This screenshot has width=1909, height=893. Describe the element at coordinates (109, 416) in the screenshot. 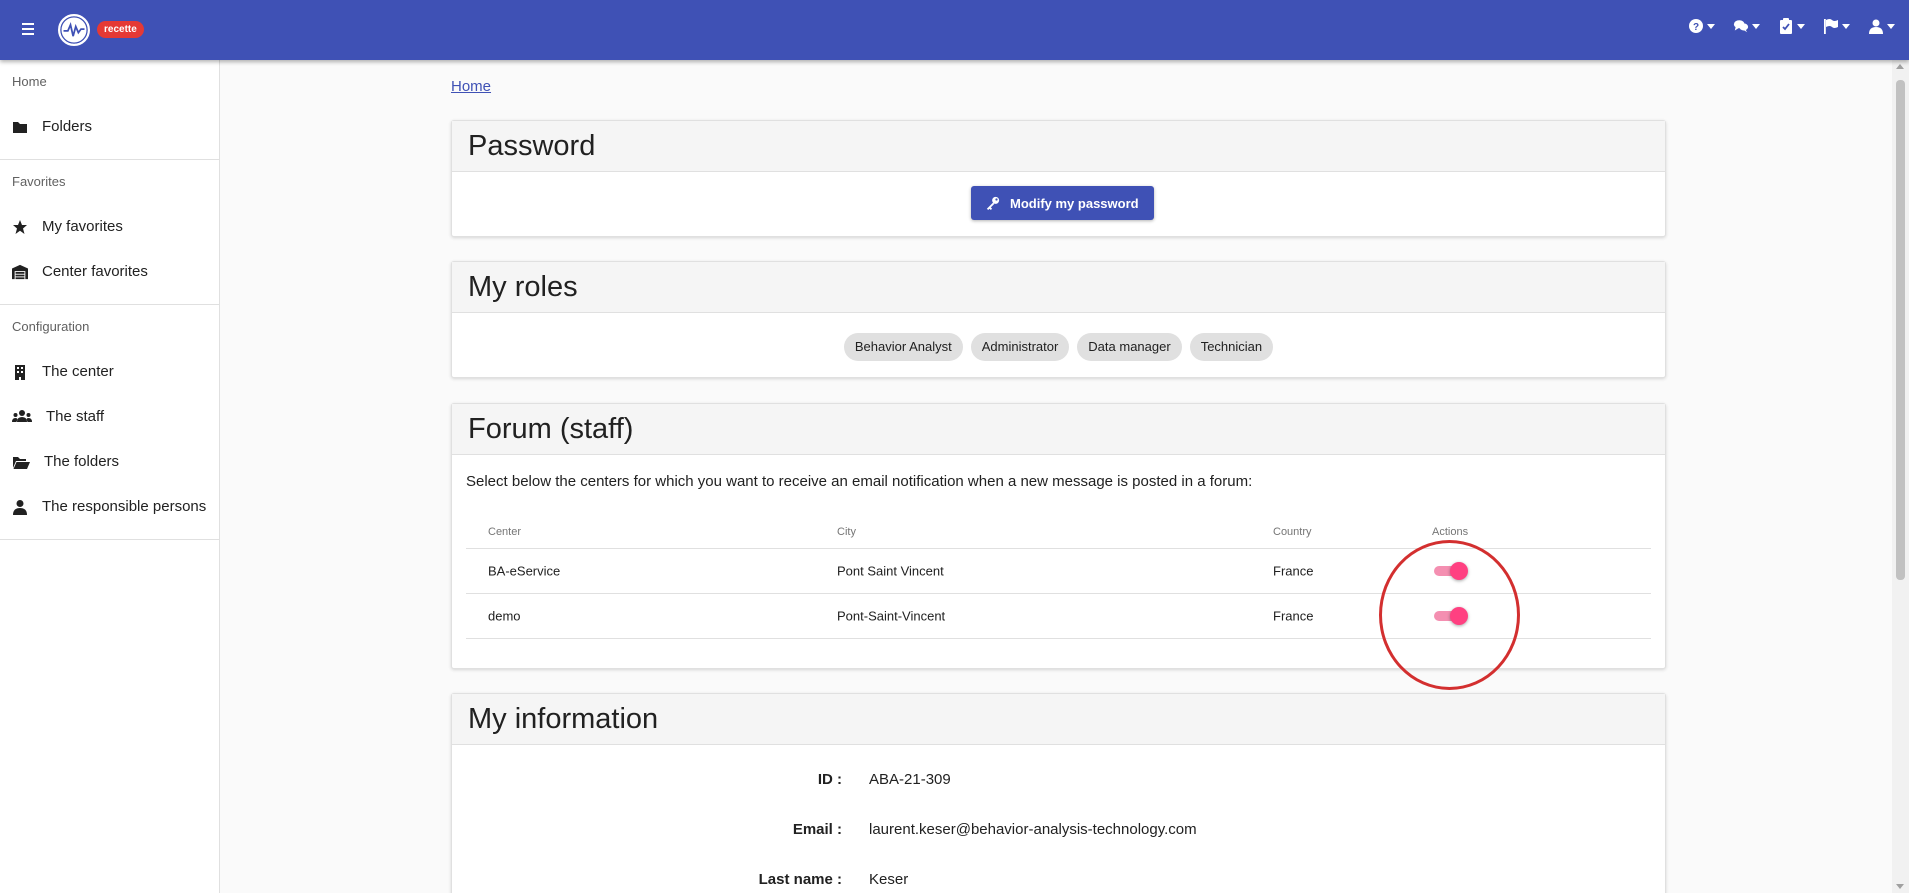

I see `sidebar-item-the-staff: The staff` at that location.